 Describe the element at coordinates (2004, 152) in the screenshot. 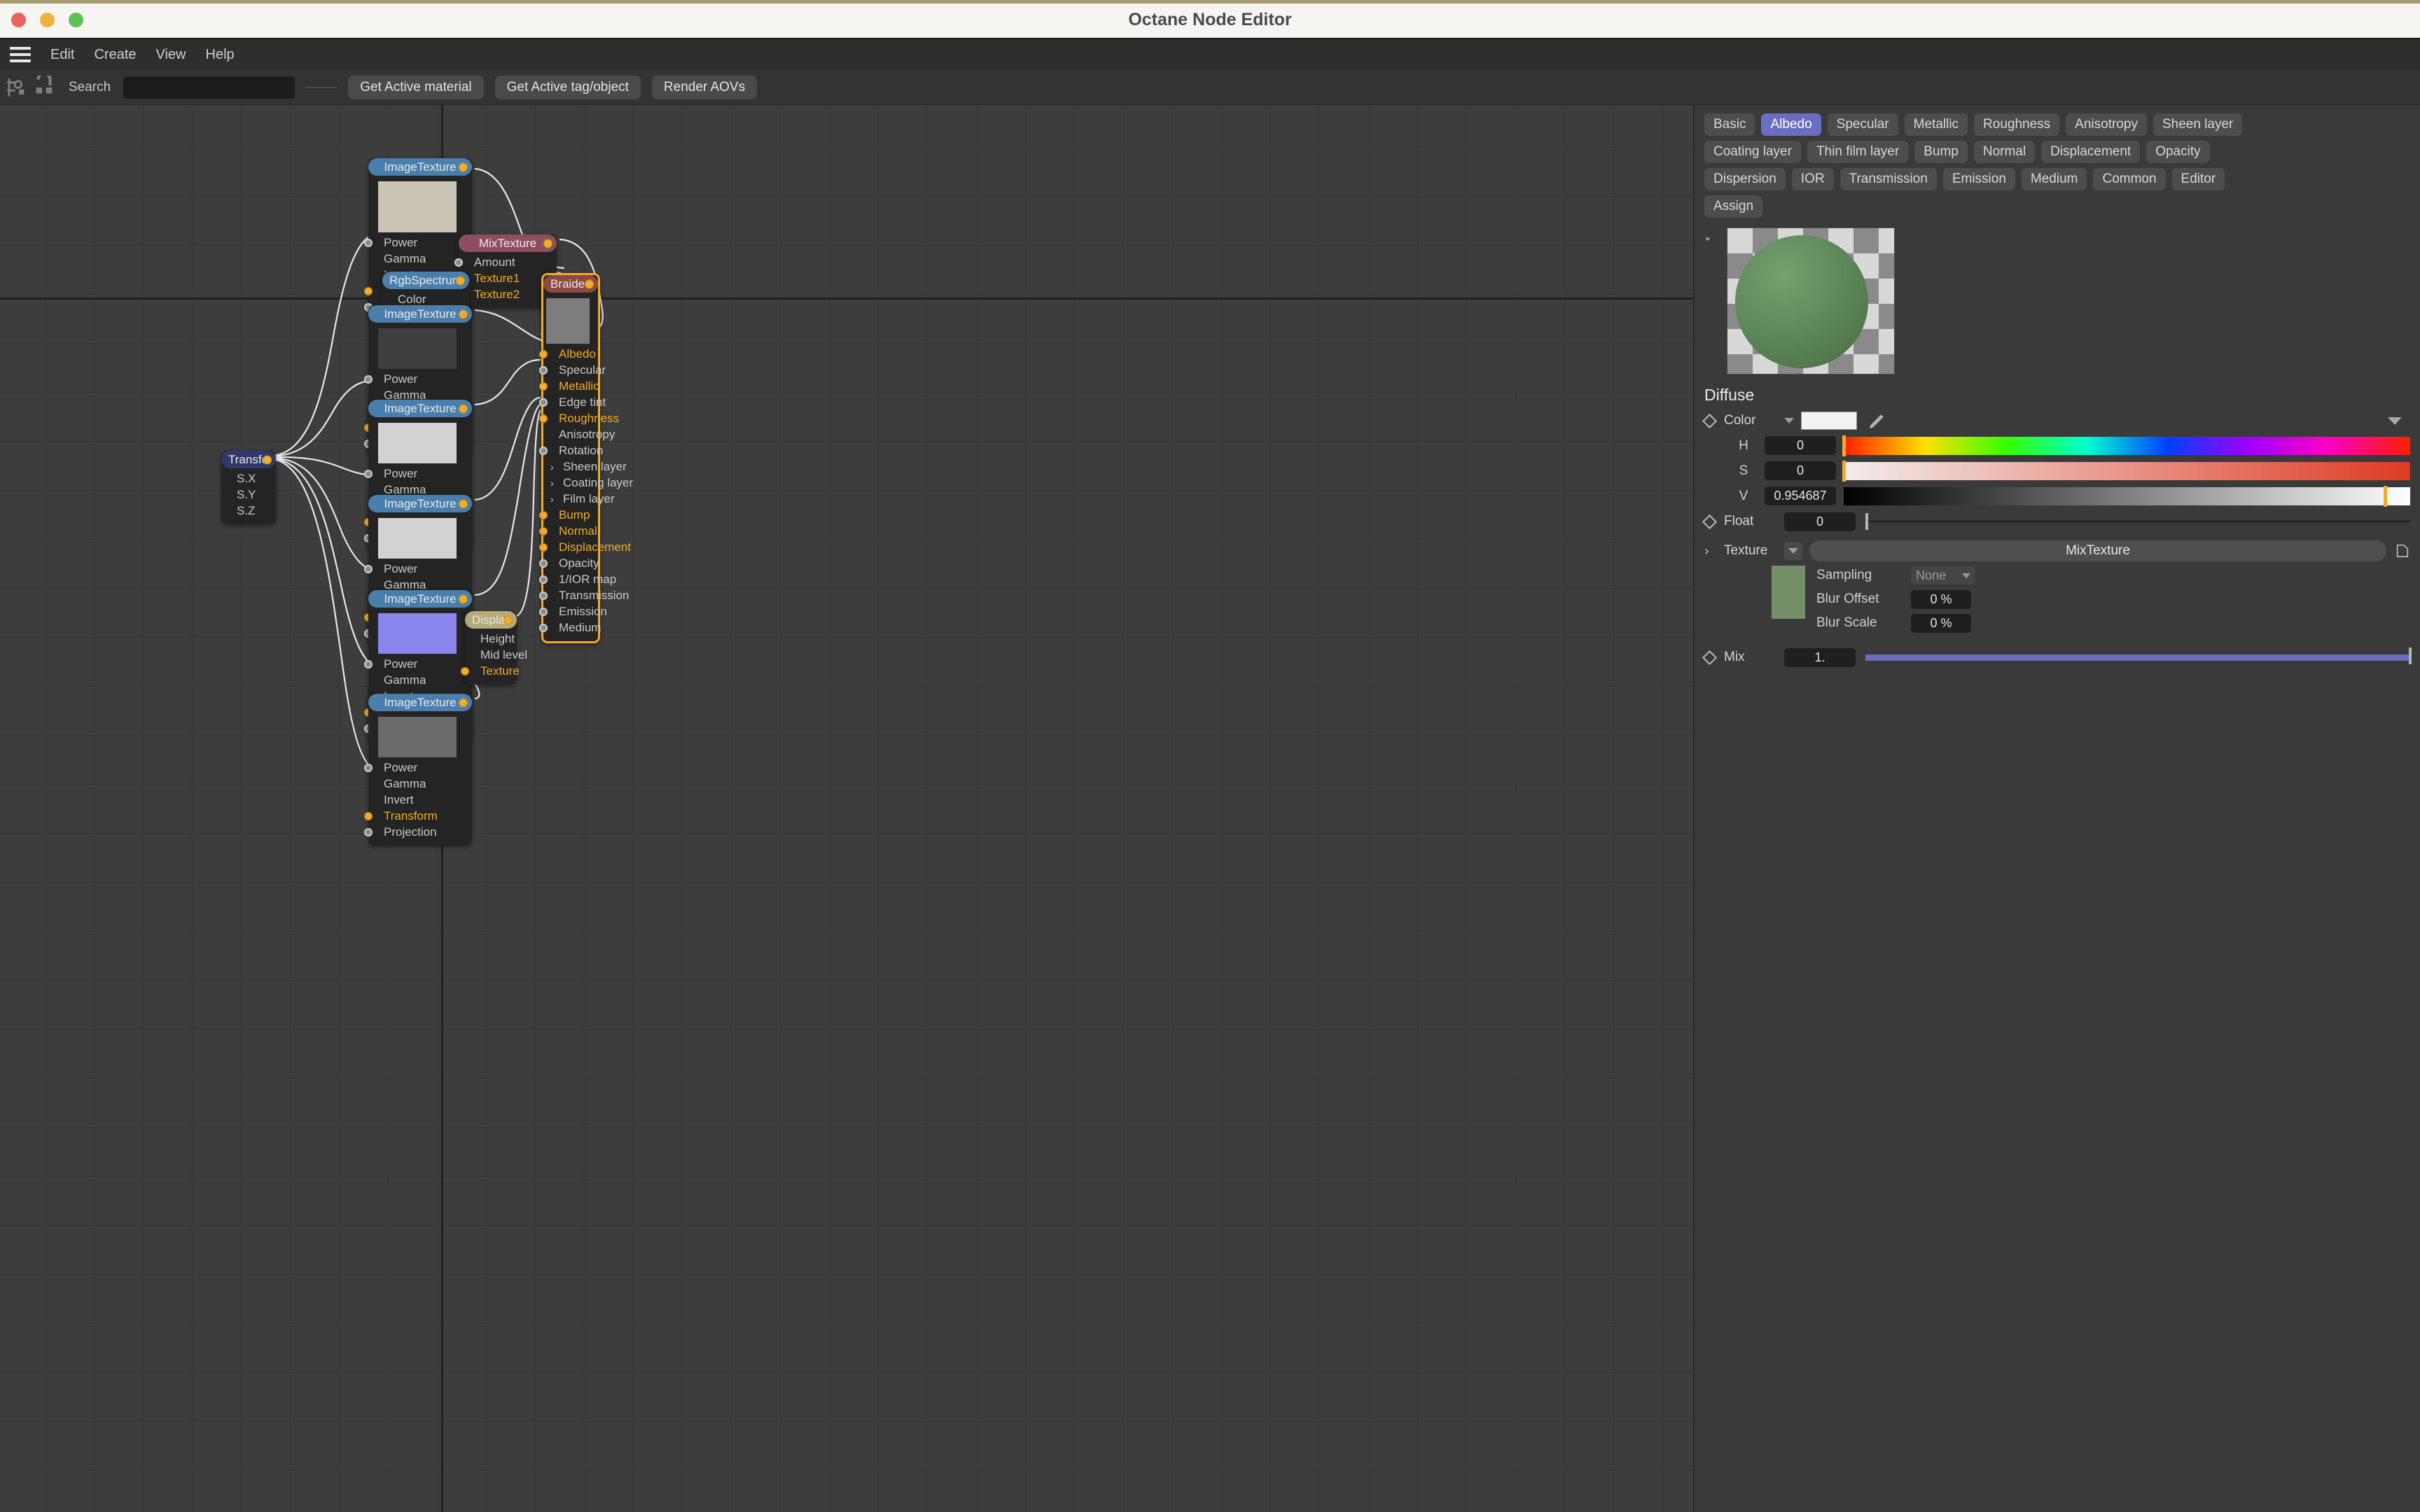

I see `tab-normal: Normal` at that location.